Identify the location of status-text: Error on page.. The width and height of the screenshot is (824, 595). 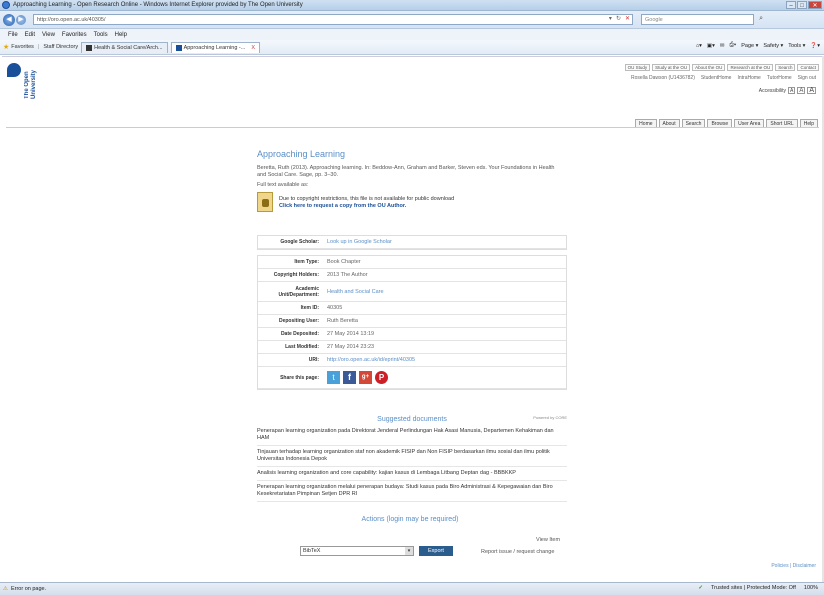
(28, 589).